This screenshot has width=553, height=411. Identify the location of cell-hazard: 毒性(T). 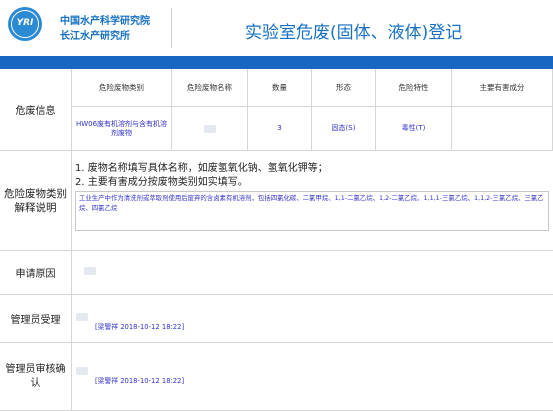
(414, 129).